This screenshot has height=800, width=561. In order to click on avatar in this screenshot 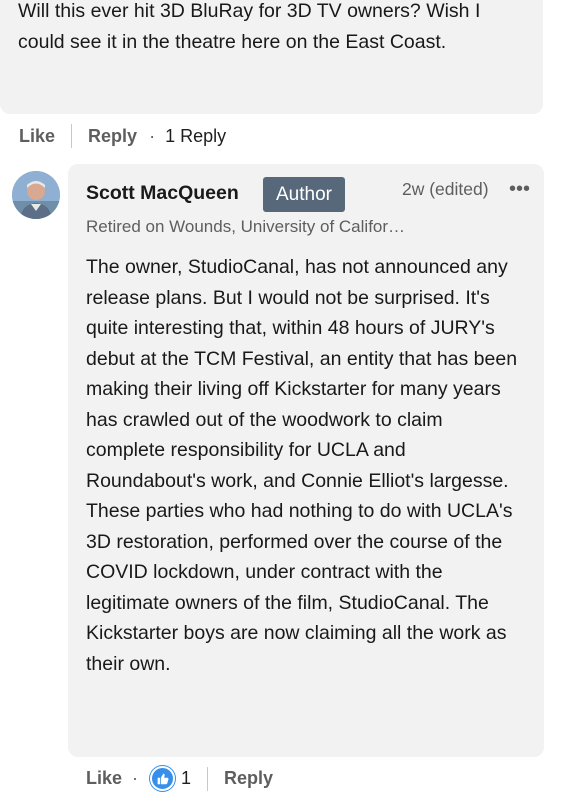, I will do `click(36, 195)`.